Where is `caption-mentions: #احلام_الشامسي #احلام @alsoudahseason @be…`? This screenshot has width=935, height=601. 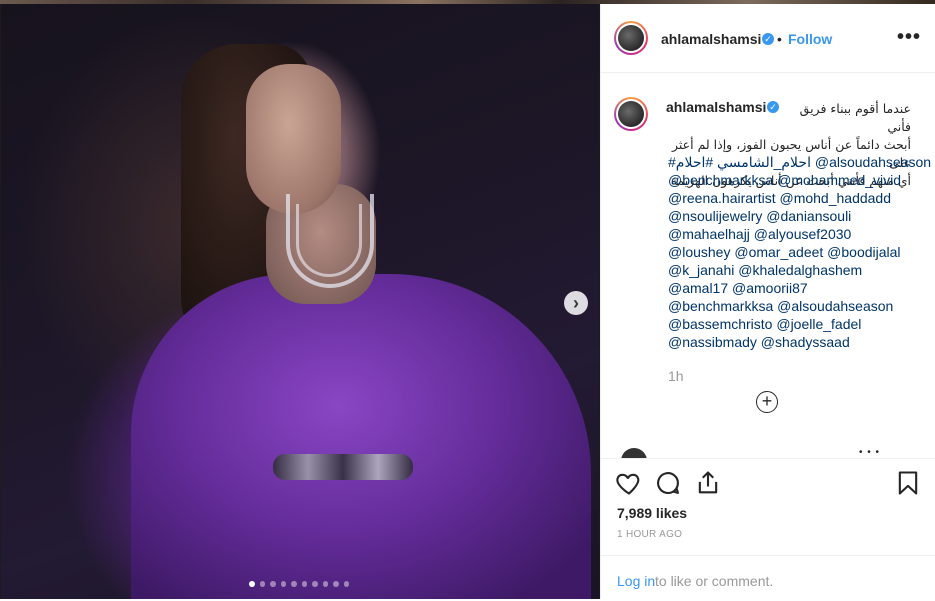
caption-mentions: #احلام_الشامسي #احلام @alsoudahseason @be… is located at coordinates (799, 252).